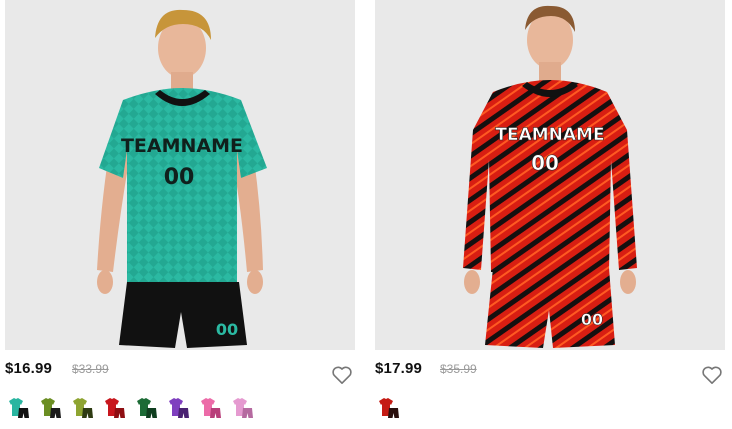 This screenshot has width=732, height=429. Describe the element at coordinates (90, 369) in the screenshot. I see `original-price: $33.99` at that location.